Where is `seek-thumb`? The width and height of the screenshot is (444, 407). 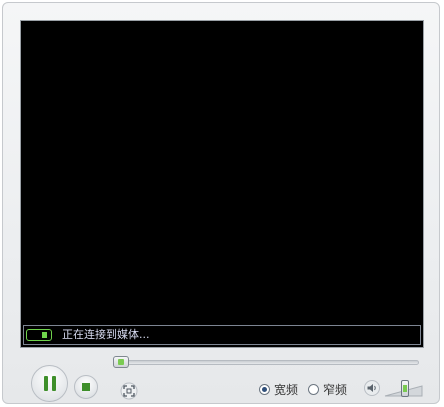
seek-thumb is located at coordinates (121, 362).